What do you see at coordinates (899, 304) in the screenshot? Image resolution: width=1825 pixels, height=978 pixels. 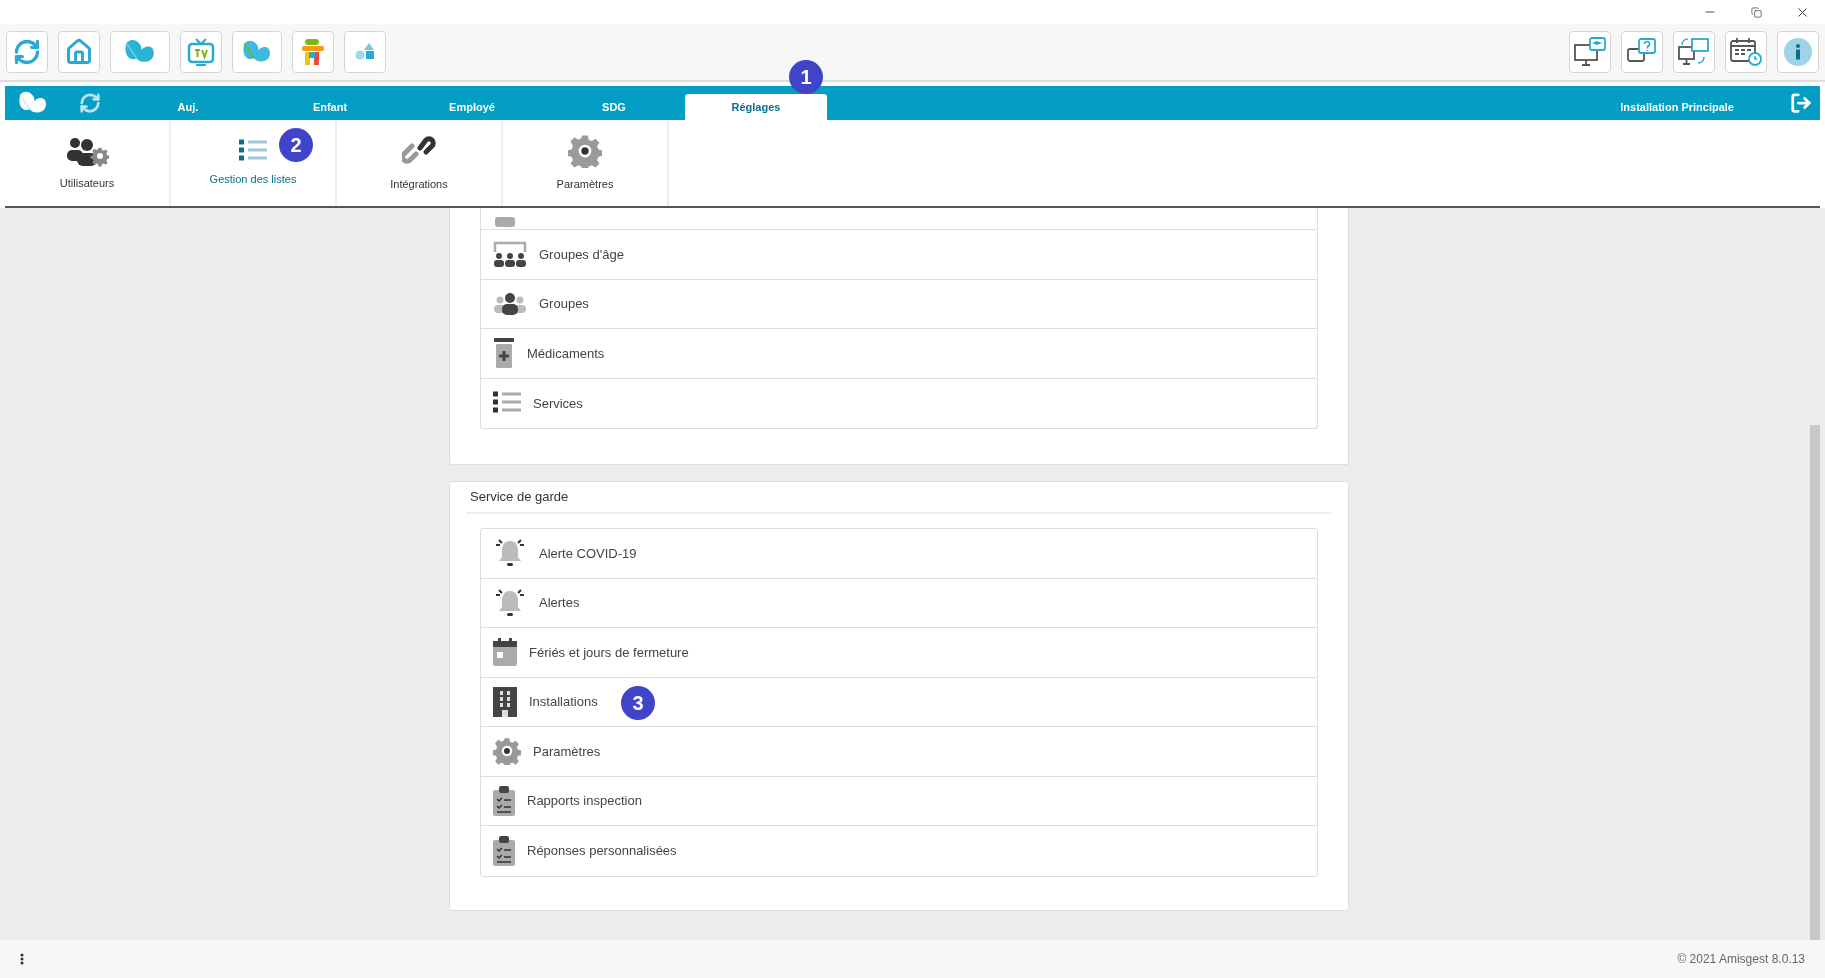 I see `list-row: Groupes` at bounding box center [899, 304].